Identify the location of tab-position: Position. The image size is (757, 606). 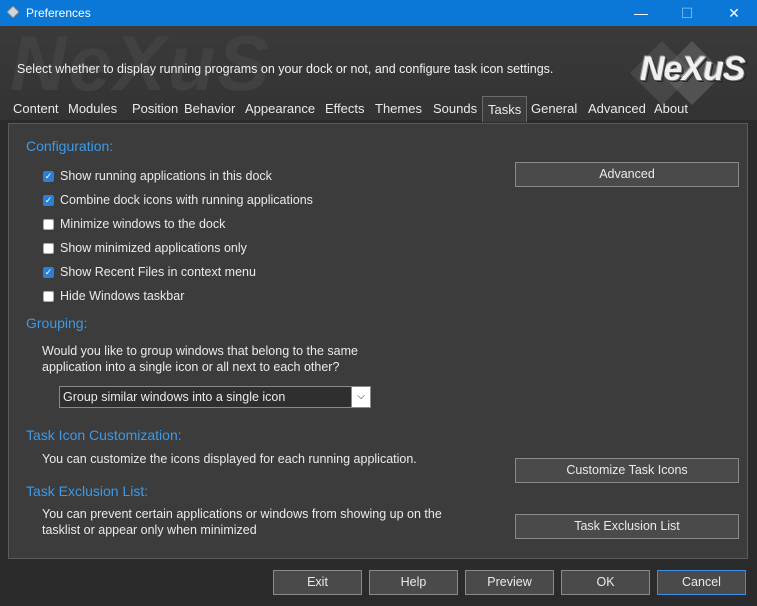
(155, 109).